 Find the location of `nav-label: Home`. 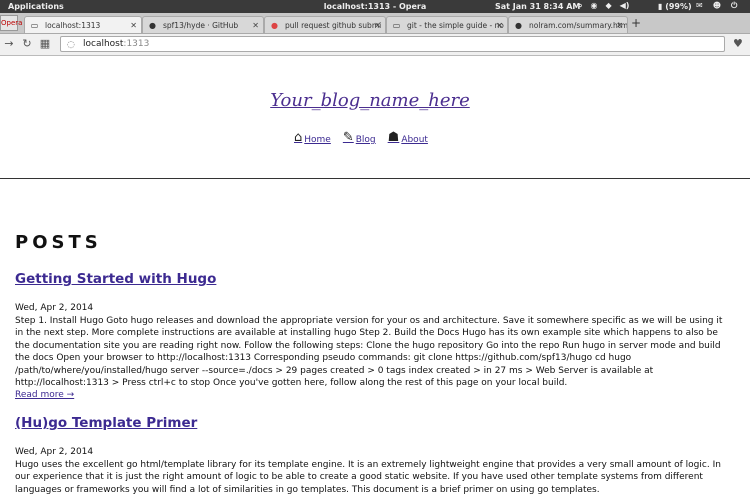

nav-label: Home is located at coordinates (317, 140).